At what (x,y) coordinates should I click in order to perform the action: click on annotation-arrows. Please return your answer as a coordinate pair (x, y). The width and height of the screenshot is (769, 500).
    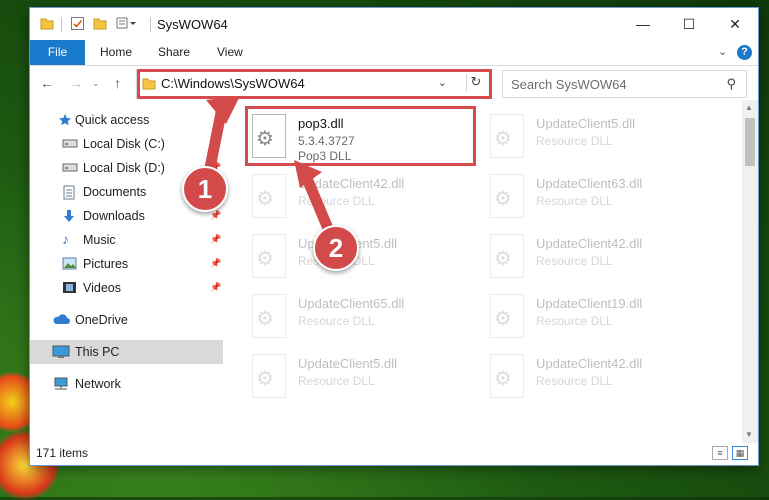
    Looking at the image, I should click on (269, 170).